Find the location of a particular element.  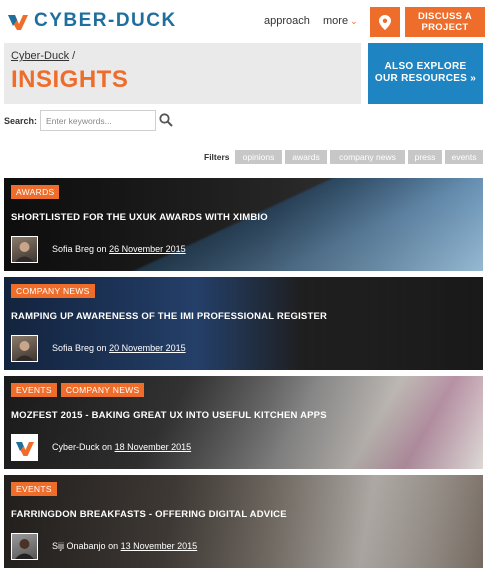

category-badge: AWARDS is located at coordinates (35, 192).